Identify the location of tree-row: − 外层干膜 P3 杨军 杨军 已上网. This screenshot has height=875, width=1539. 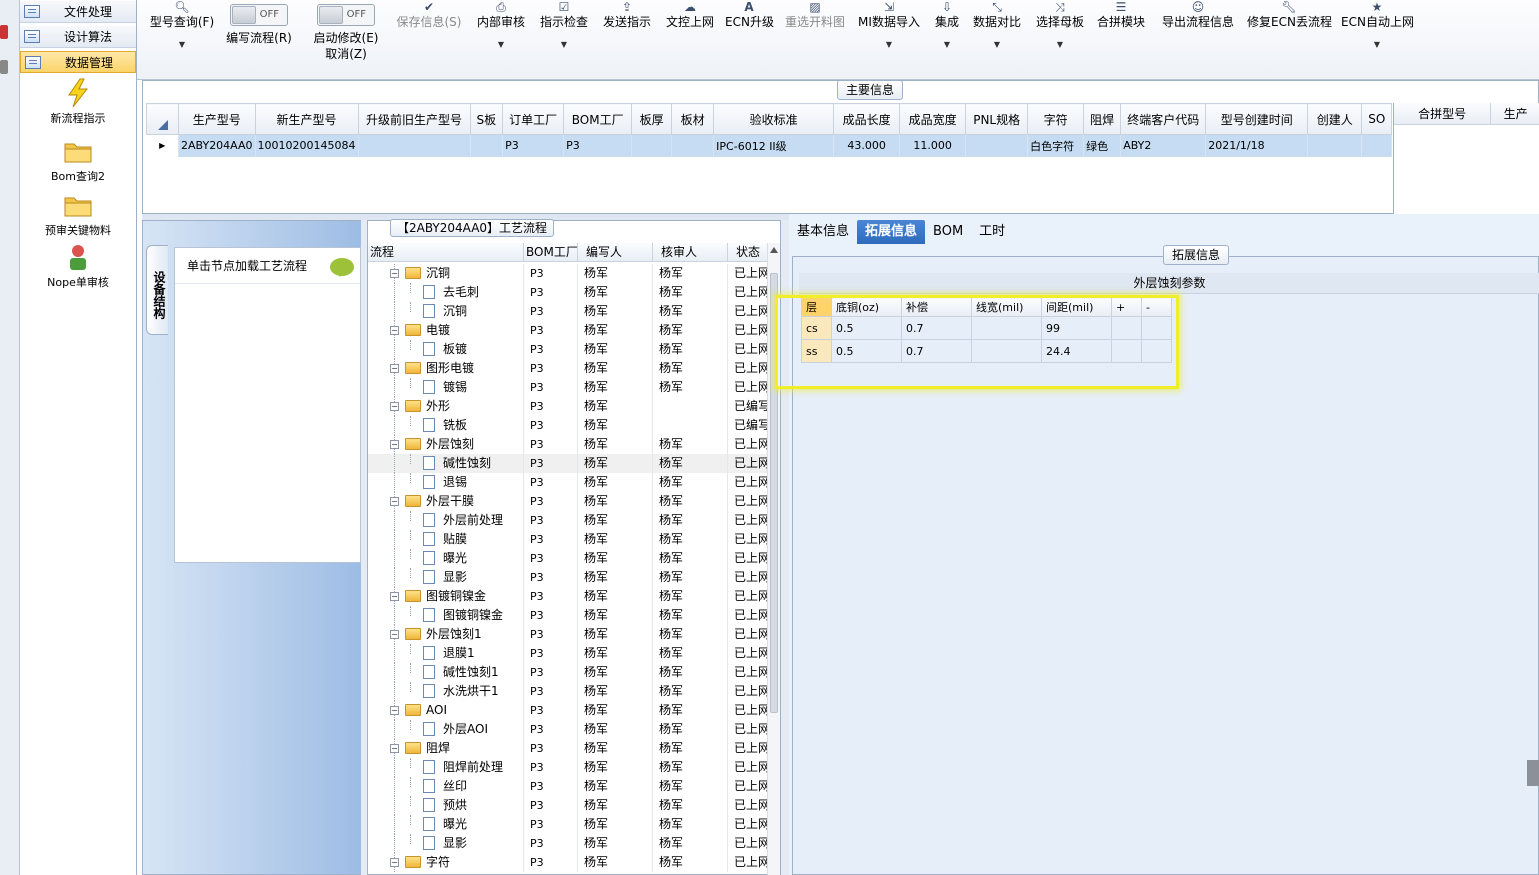
(568, 501).